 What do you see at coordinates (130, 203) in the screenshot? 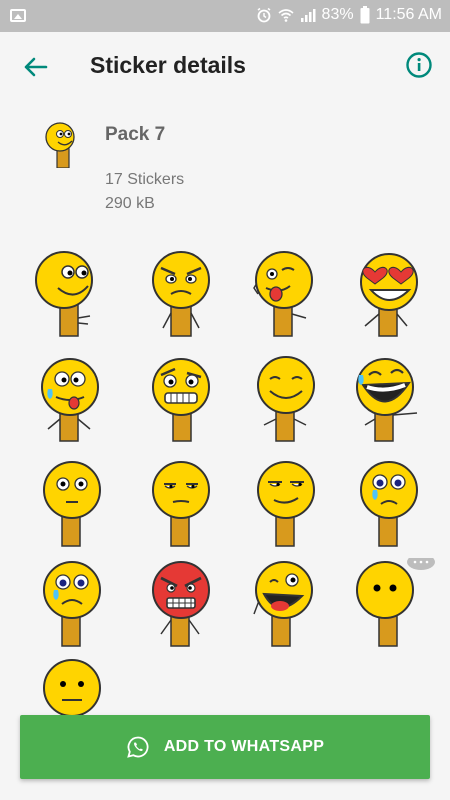
I see `pack-size: 290 kB` at bounding box center [130, 203].